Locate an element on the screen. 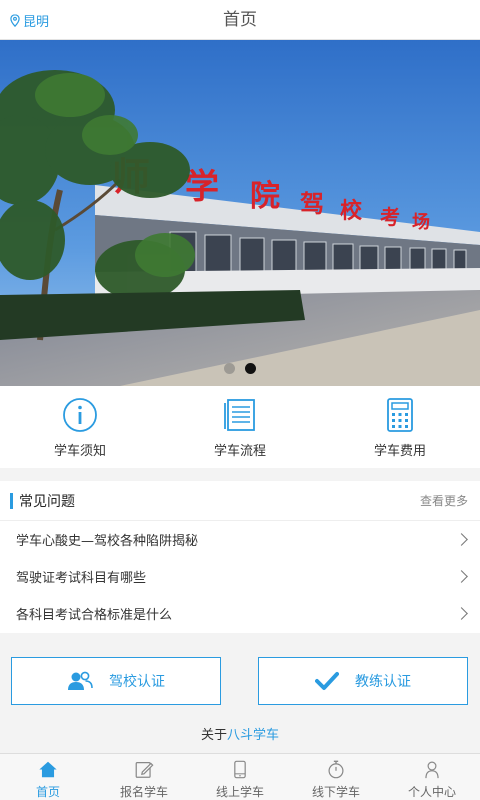  quick-item-label: 学车须知 is located at coordinates (79, 451).